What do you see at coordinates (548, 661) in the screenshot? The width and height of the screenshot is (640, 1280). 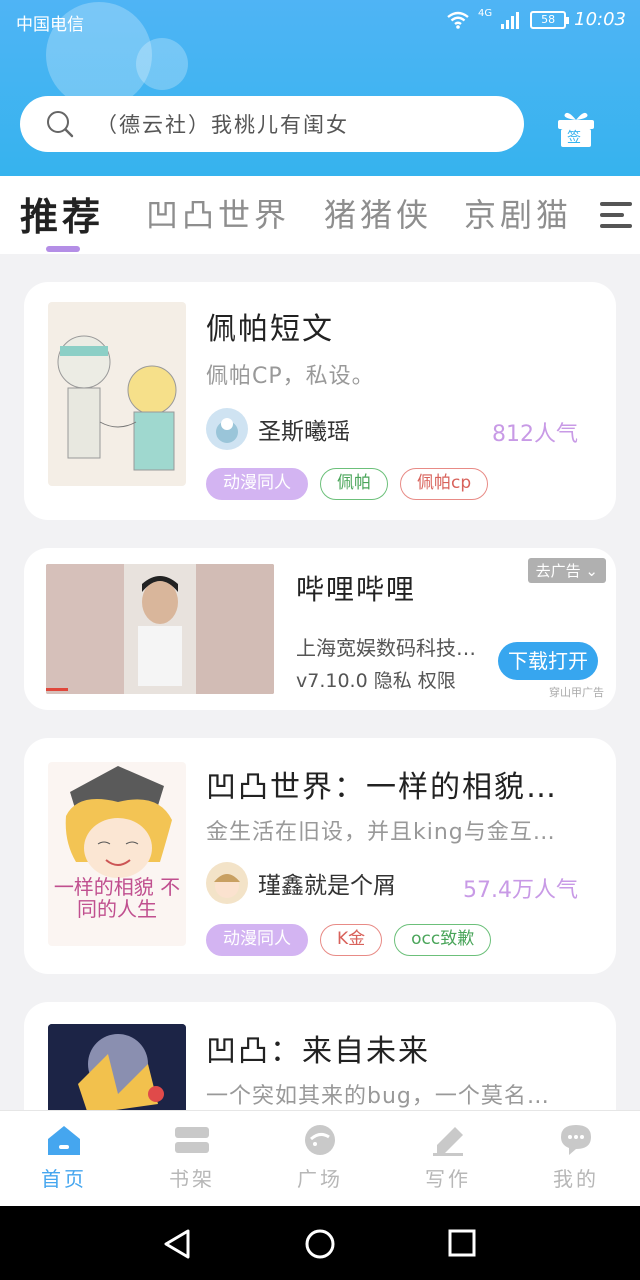 I see `download-button: 下载打开` at bounding box center [548, 661].